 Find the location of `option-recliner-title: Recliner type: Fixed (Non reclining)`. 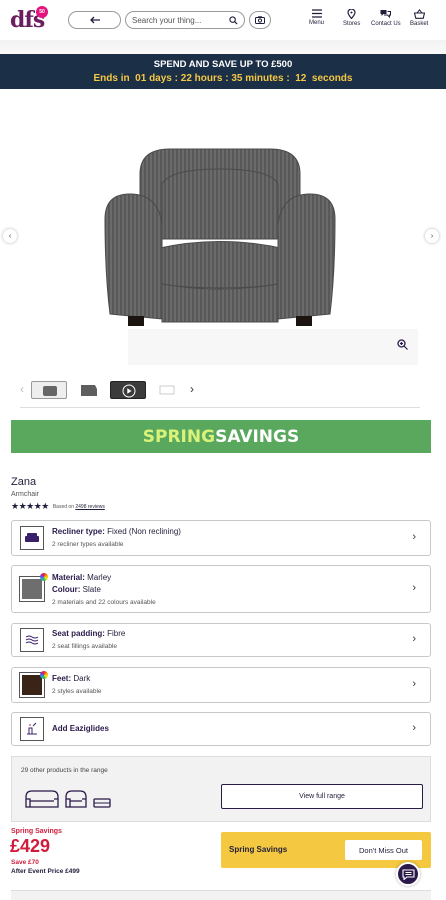

option-recliner-title: Recliner type: Fixed (Non reclining) is located at coordinates (116, 531).